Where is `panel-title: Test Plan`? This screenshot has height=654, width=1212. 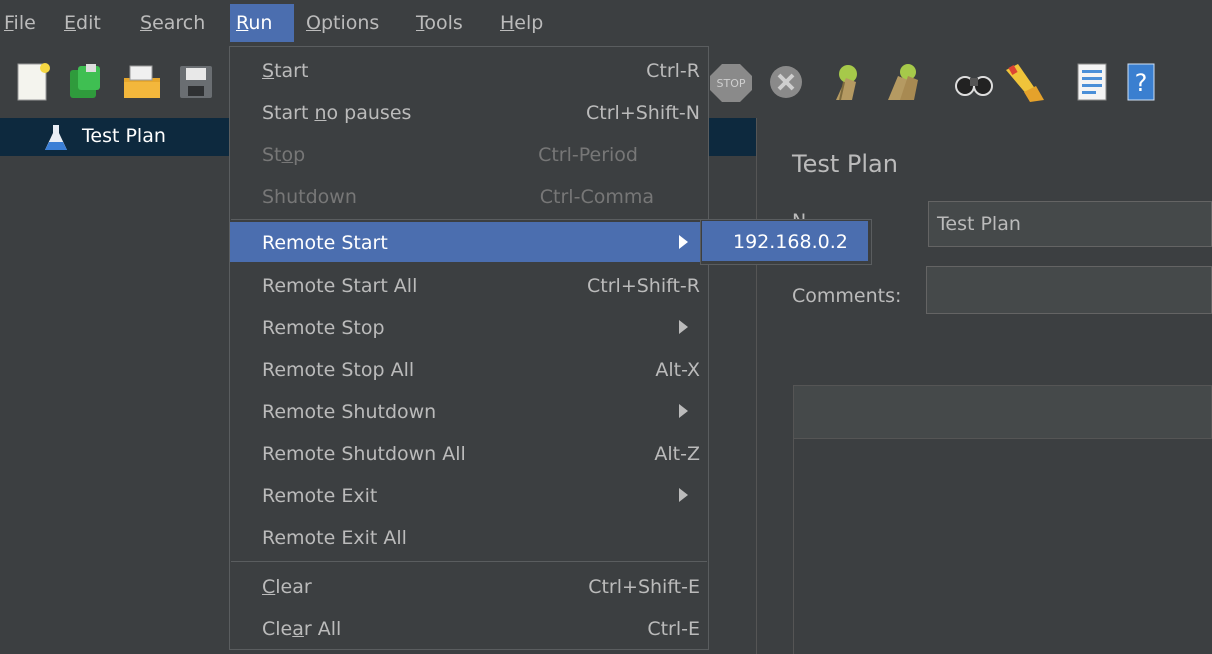
panel-title: Test Plan is located at coordinates (845, 164).